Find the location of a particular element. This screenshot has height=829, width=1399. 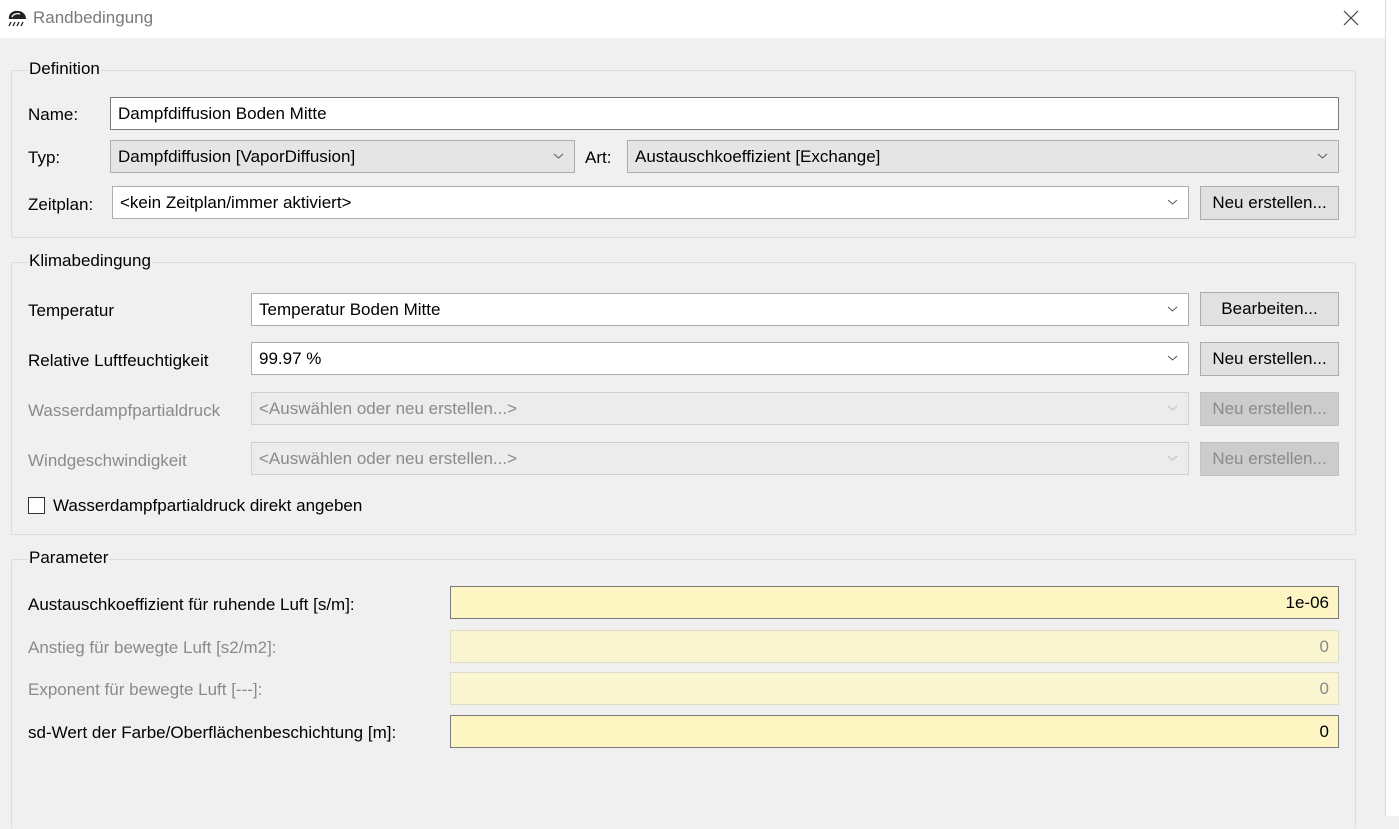

vapor-pressure-combobox-value: <Auswählen oder neu erstellen...> is located at coordinates (388, 408).